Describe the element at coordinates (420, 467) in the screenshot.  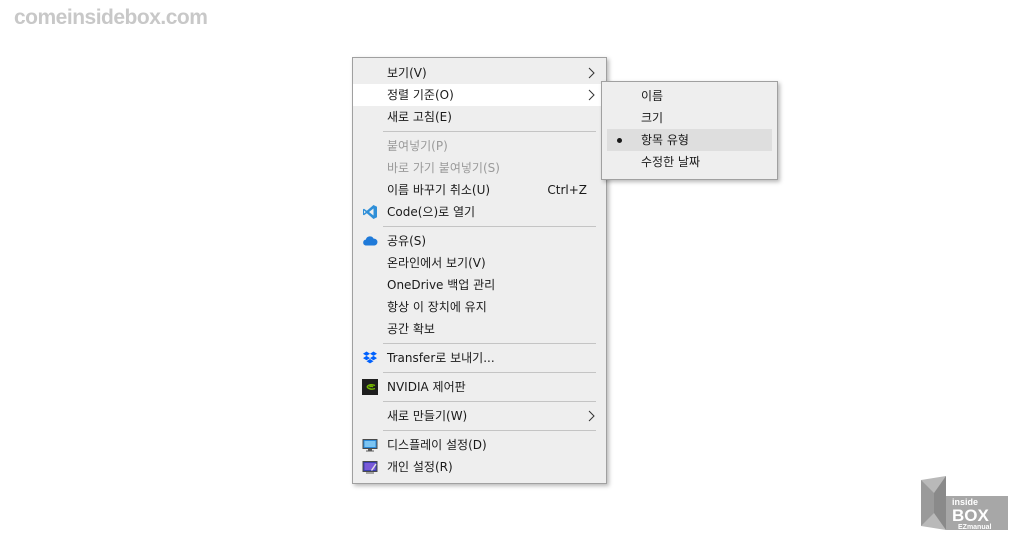
I see `menu-item-label: 개인 설정(R)` at that location.